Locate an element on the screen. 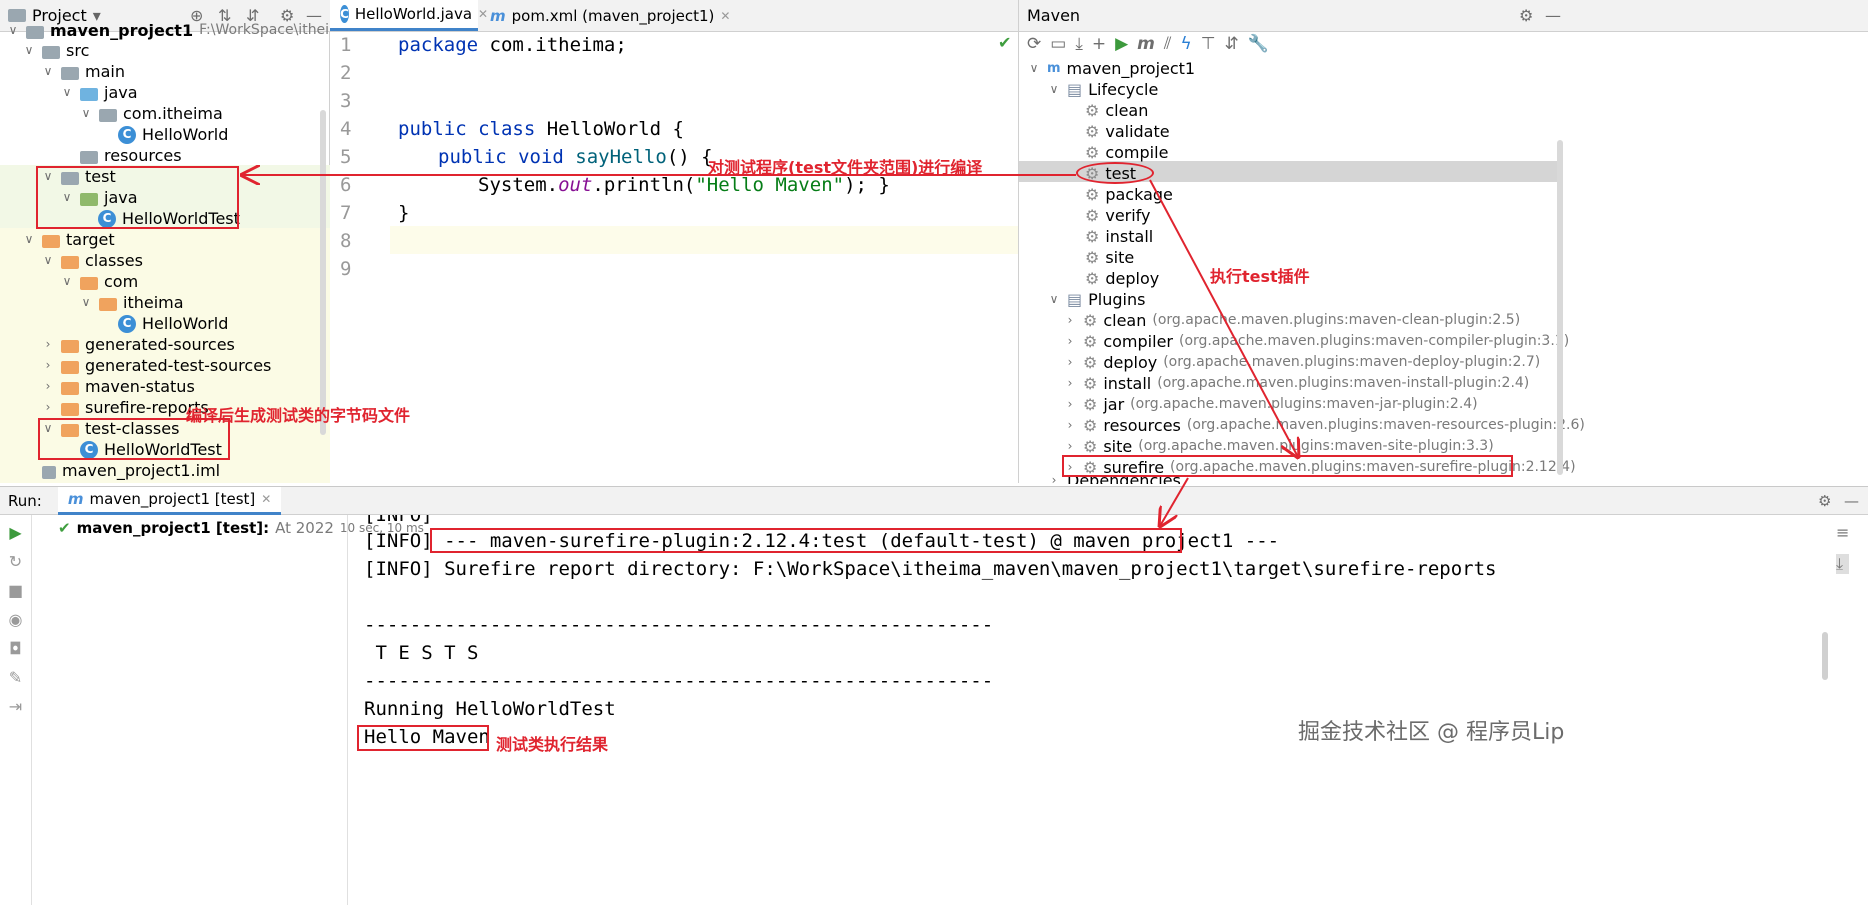  annotation-bytecode: 编译后生成测试类的字节码文件 is located at coordinates (298, 415).